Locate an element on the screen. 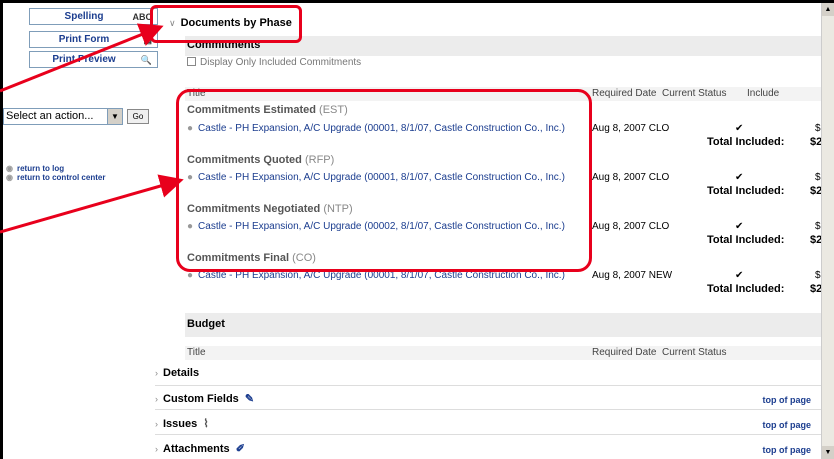 The height and width of the screenshot is (459, 834). display-only-checkbox: Display Only Included Commitments is located at coordinates (274, 62).